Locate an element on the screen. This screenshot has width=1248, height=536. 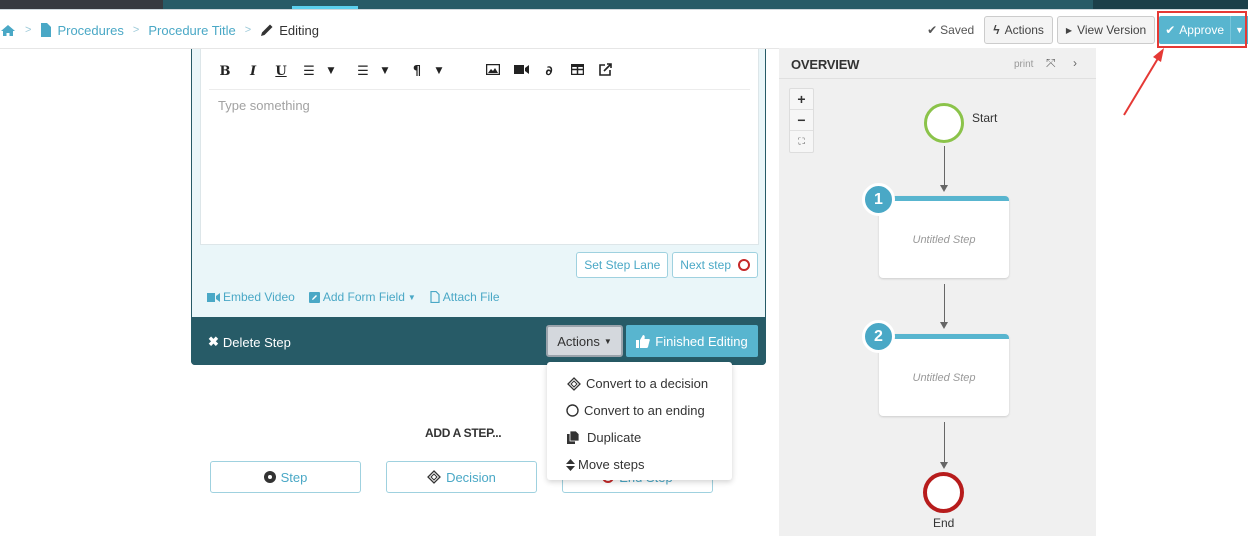
table-button is located at coordinates (577, 71).